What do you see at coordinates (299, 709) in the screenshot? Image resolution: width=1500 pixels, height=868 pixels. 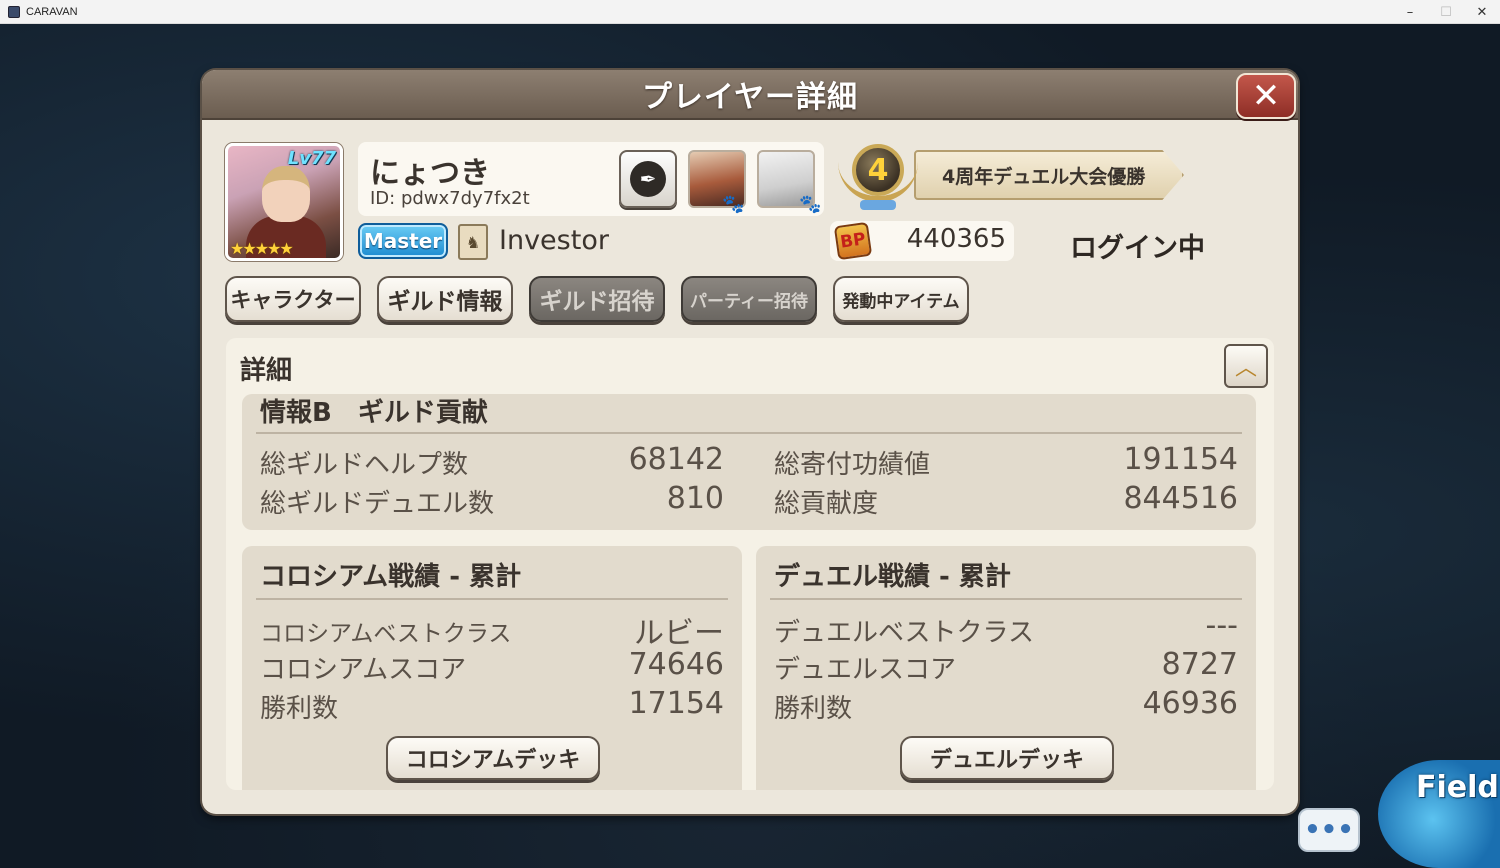 I see `colosseum-wins-label: 勝利数` at bounding box center [299, 709].